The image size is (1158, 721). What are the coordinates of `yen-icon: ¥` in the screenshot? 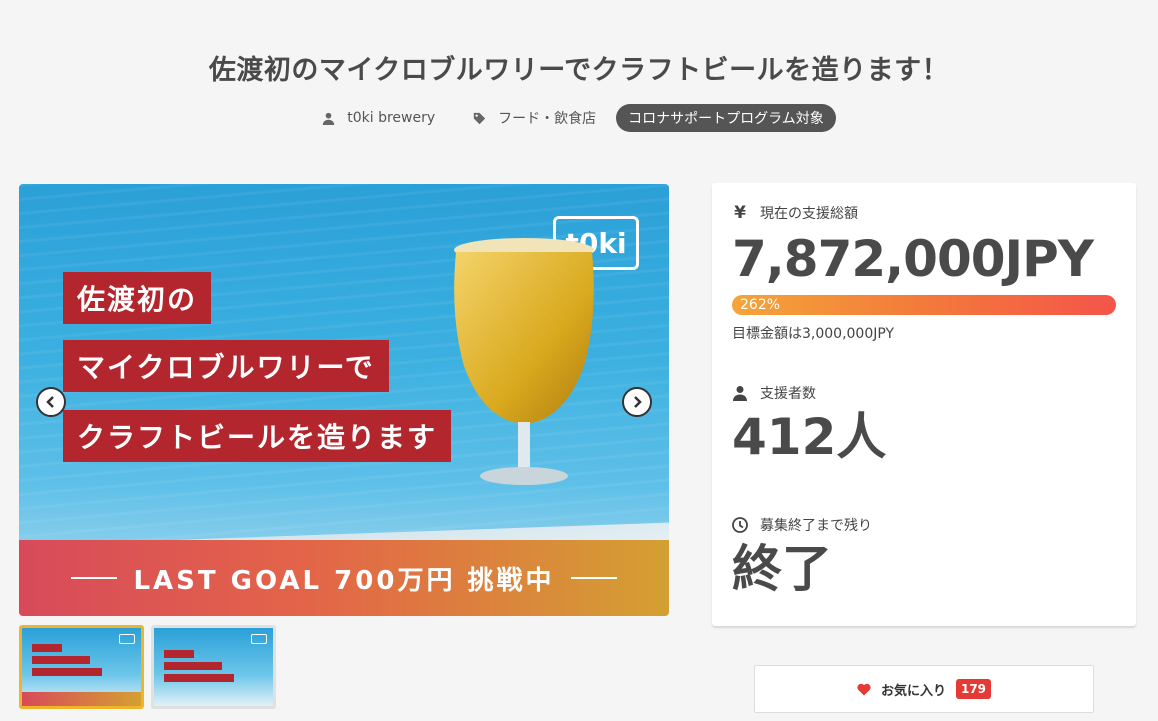 It's located at (740, 213).